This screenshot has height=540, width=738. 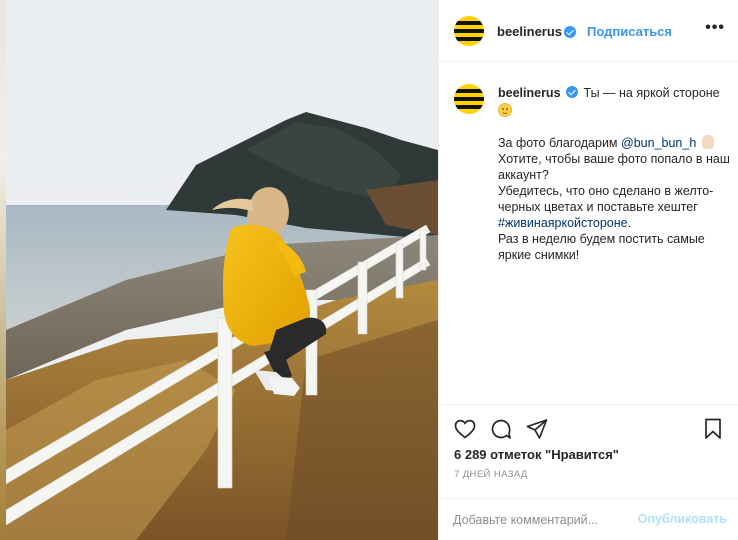 What do you see at coordinates (563, 223) in the screenshot?
I see `hashtag-link: #живинаяркойстороне` at bounding box center [563, 223].